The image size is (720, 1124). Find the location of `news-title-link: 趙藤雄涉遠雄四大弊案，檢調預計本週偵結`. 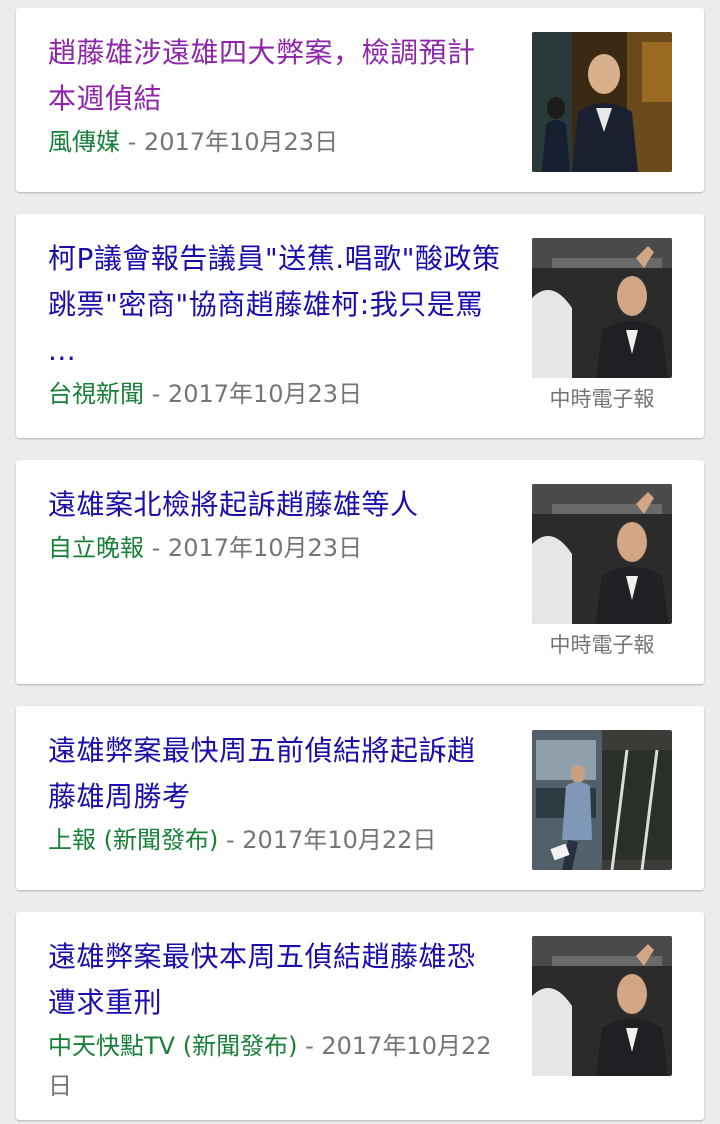

news-title-link: 趙藤雄涉遠雄四大弊案，檢調預計本週偵結 is located at coordinates (275, 76).